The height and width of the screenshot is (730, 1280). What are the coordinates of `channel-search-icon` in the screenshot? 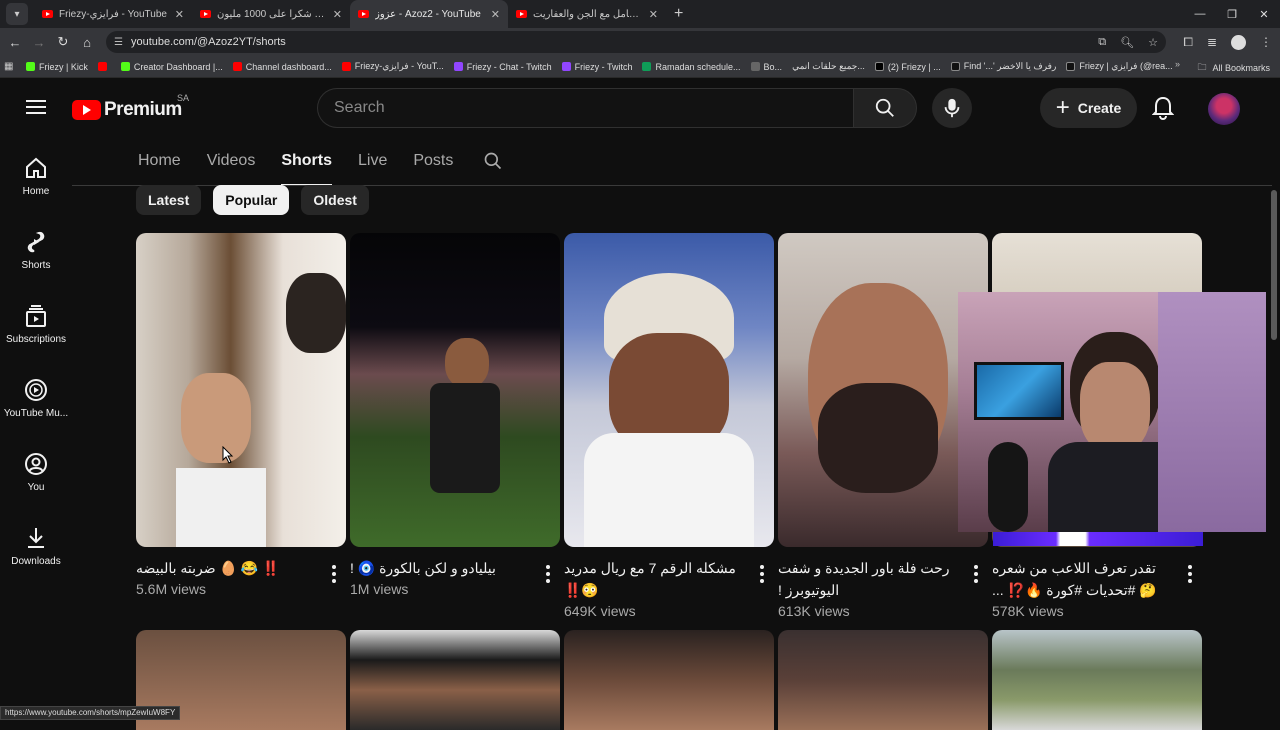 It's located at (493, 161).